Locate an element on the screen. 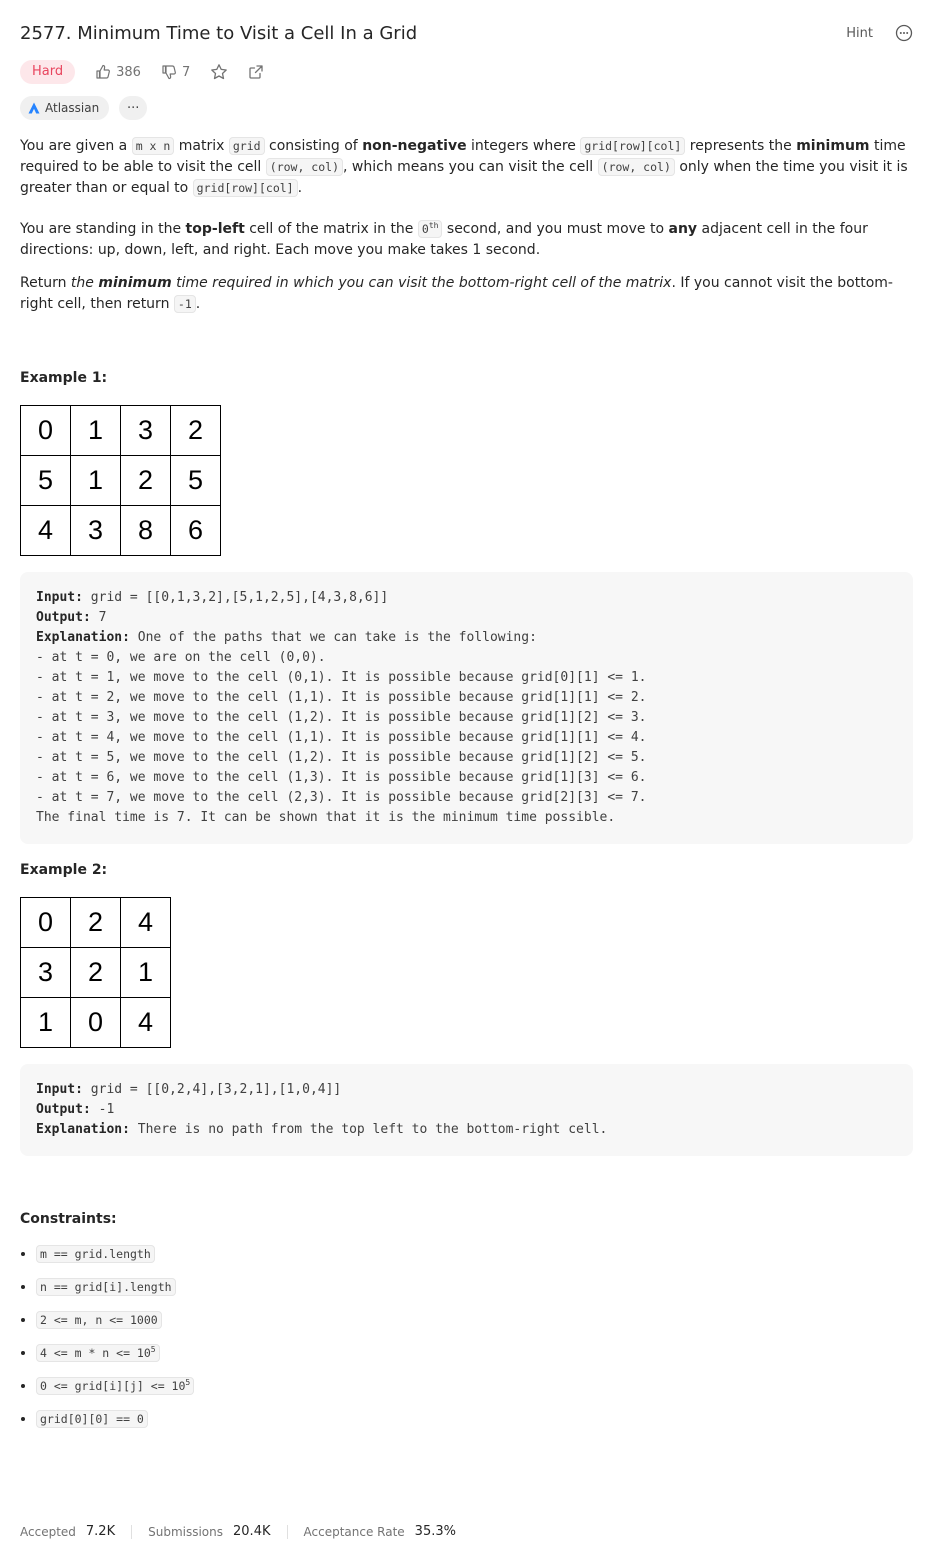 This screenshot has width=933, height=1557. constraint-item: 0 <= grid[i][j] <= 105 is located at coordinates (115, 1394).